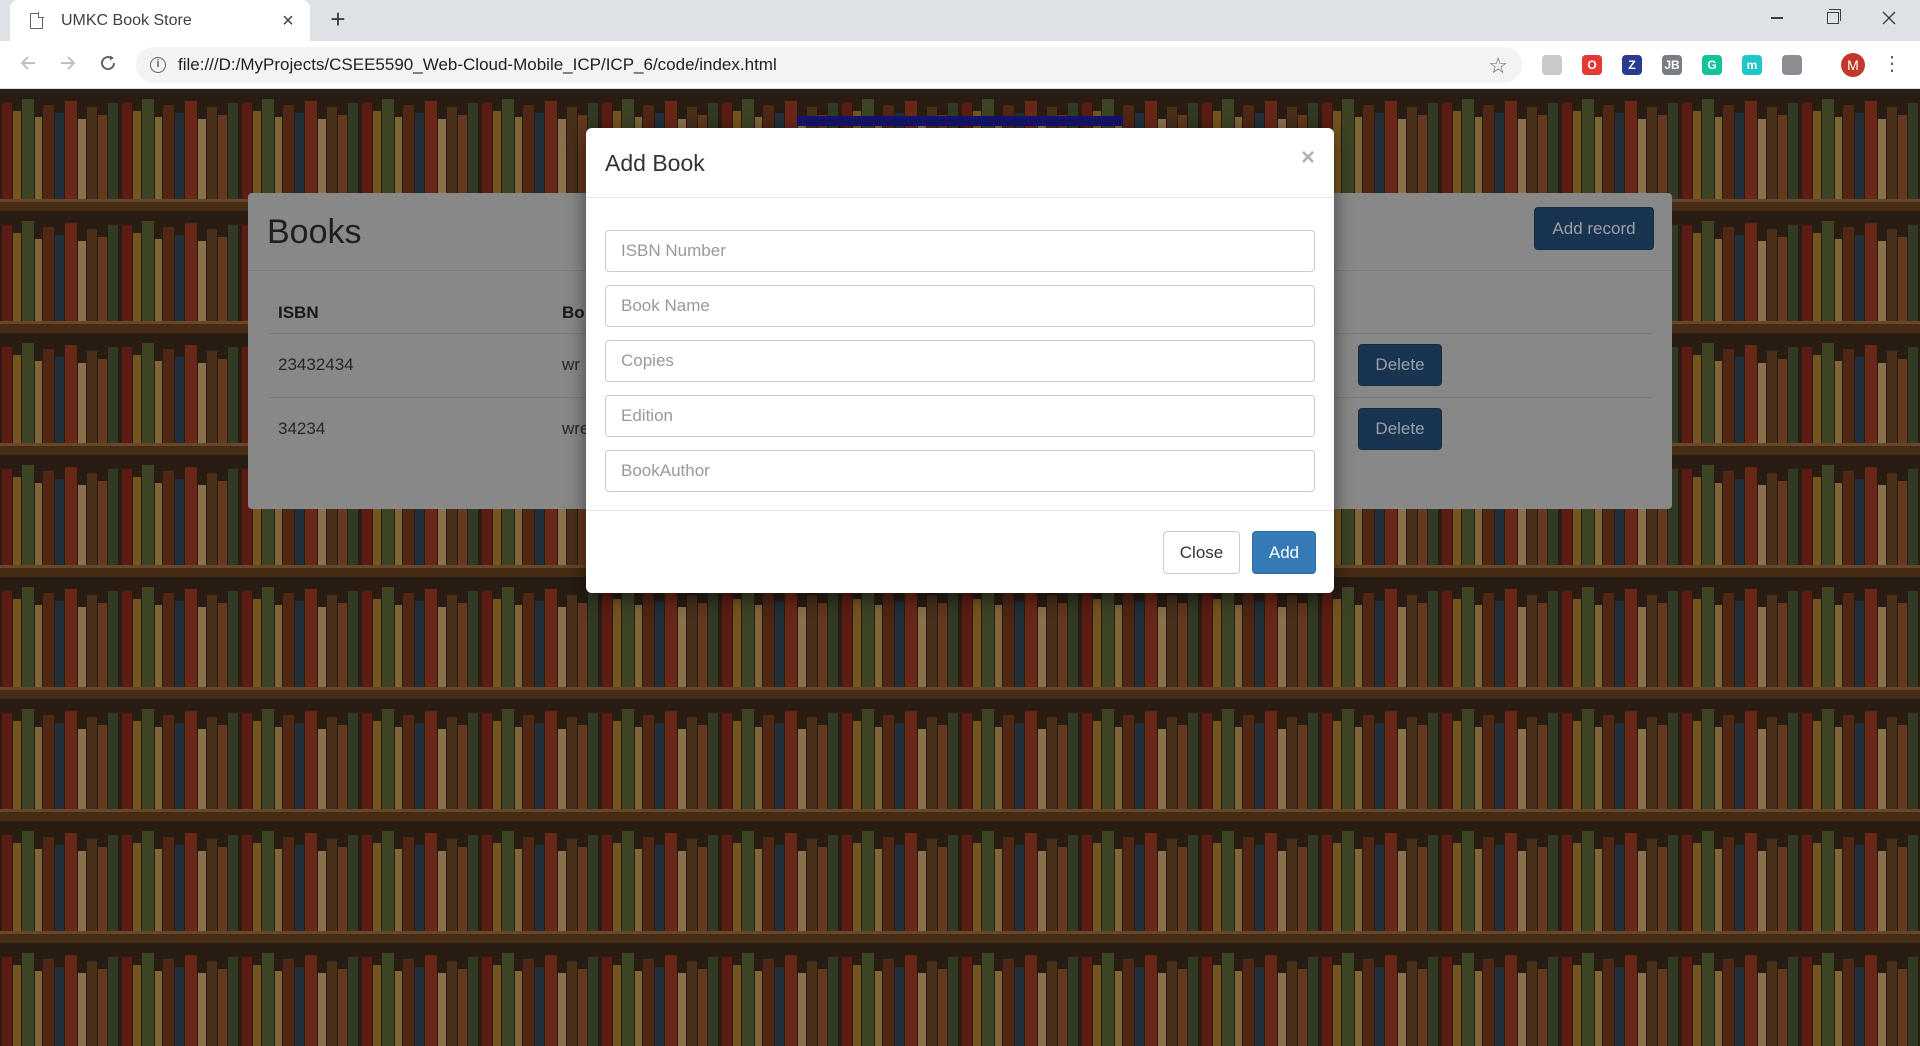 The width and height of the screenshot is (1920, 1046). What do you see at coordinates (288, 21) in the screenshot?
I see `tab-close-icon: ×` at bounding box center [288, 21].